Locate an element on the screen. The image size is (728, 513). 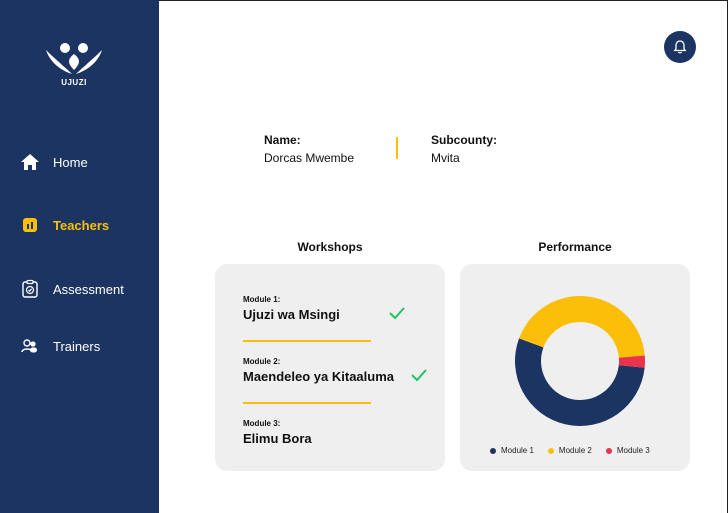
performance-card: Module 1 Module 2 Module 3 is located at coordinates (575, 367).